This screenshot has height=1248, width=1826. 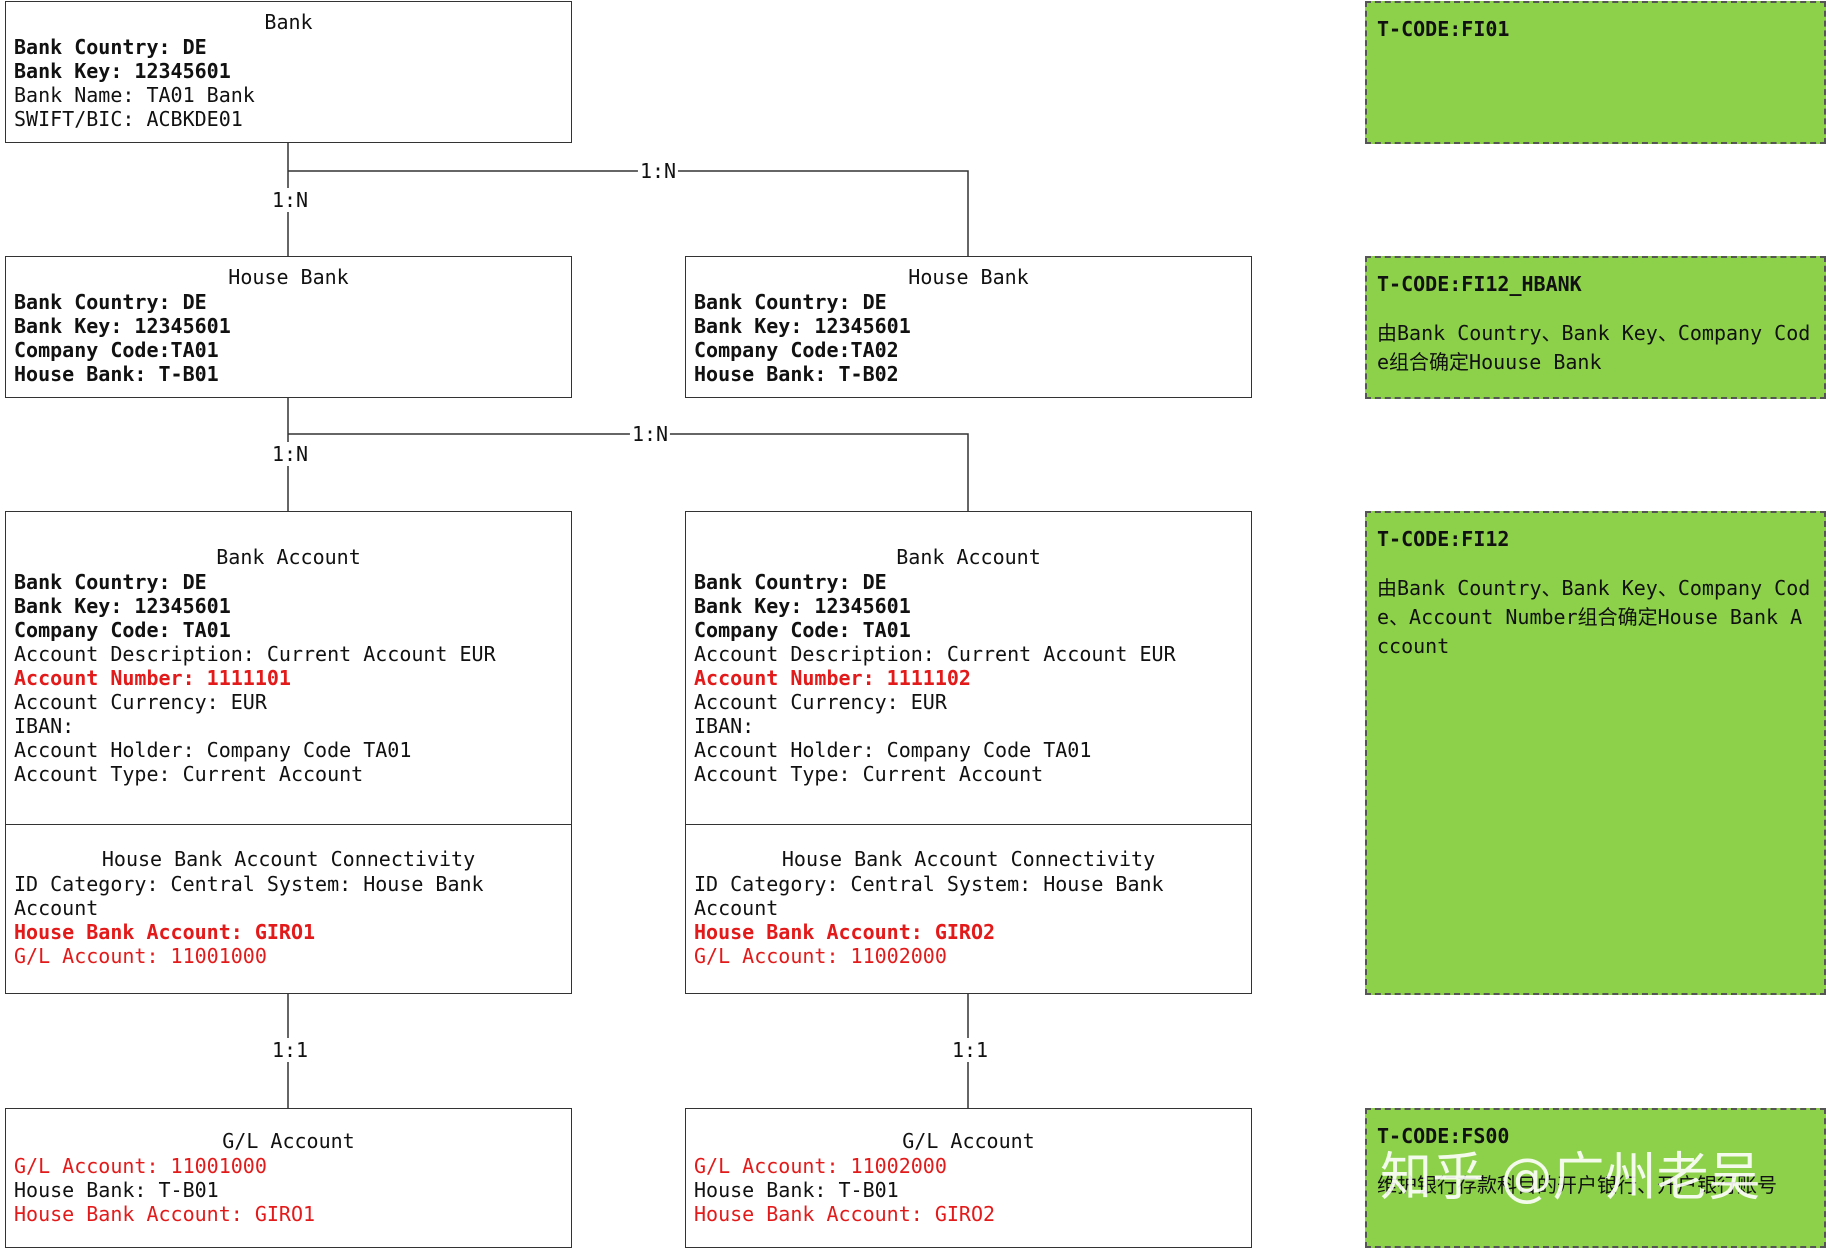 I want to click on house-bank-company: Company Code:TA01, so click(x=116, y=350).